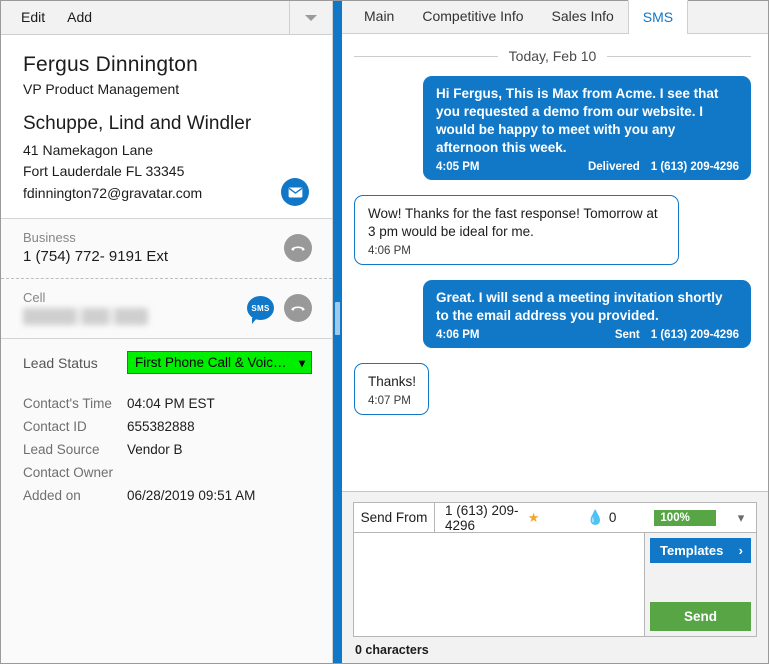 This screenshot has height=664, width=769. Describe the element at coordinates (580, 517) in the screenshot. I see `send-from-value: 1 (613) 209-4296 ★ 💧 0 100%` at that location.